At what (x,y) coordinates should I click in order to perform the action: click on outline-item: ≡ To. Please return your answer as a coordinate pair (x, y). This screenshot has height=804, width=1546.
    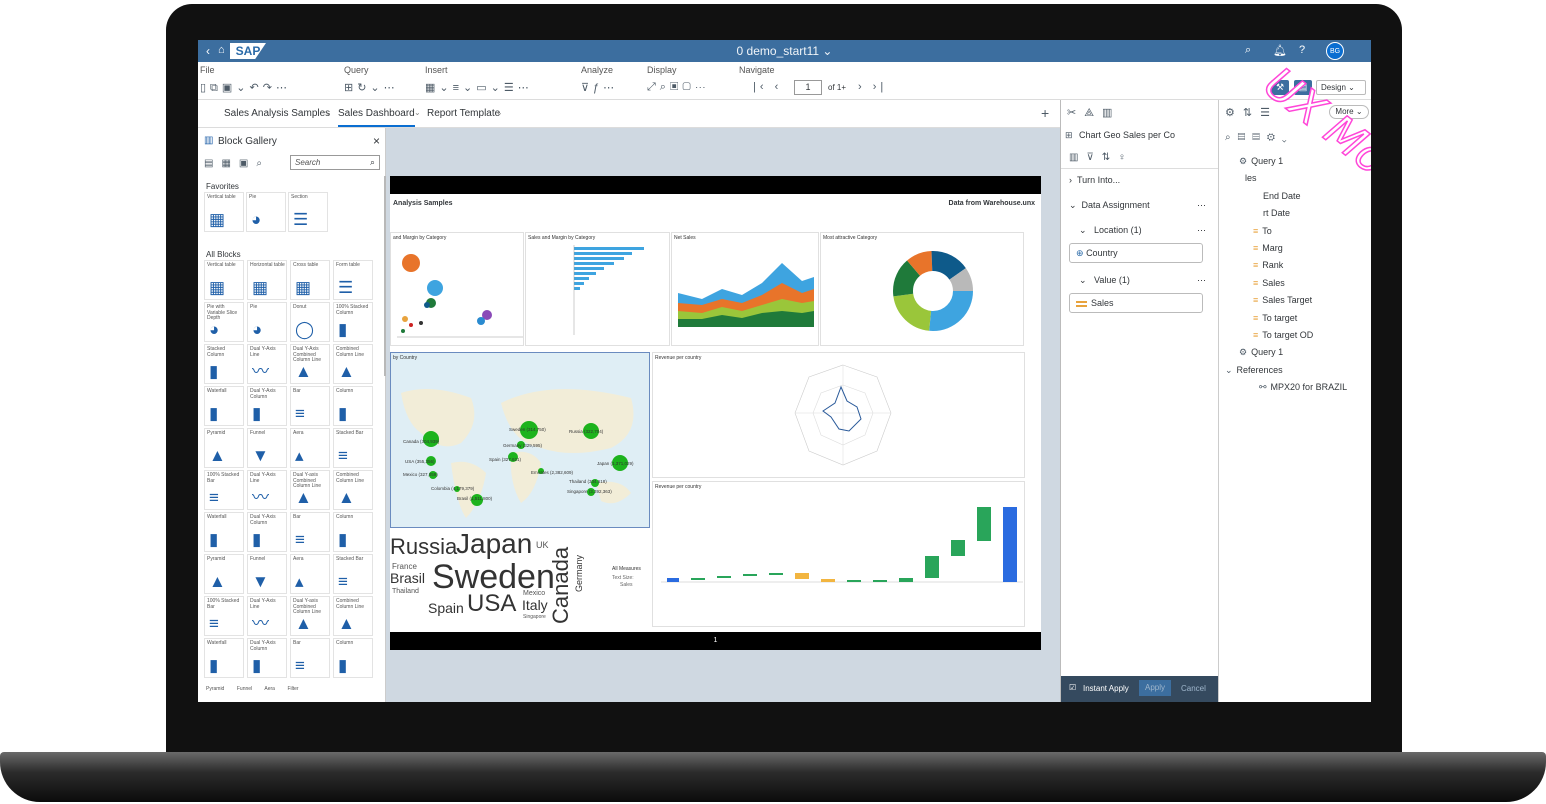
    Looking at the image, I should click on (1262, 231).